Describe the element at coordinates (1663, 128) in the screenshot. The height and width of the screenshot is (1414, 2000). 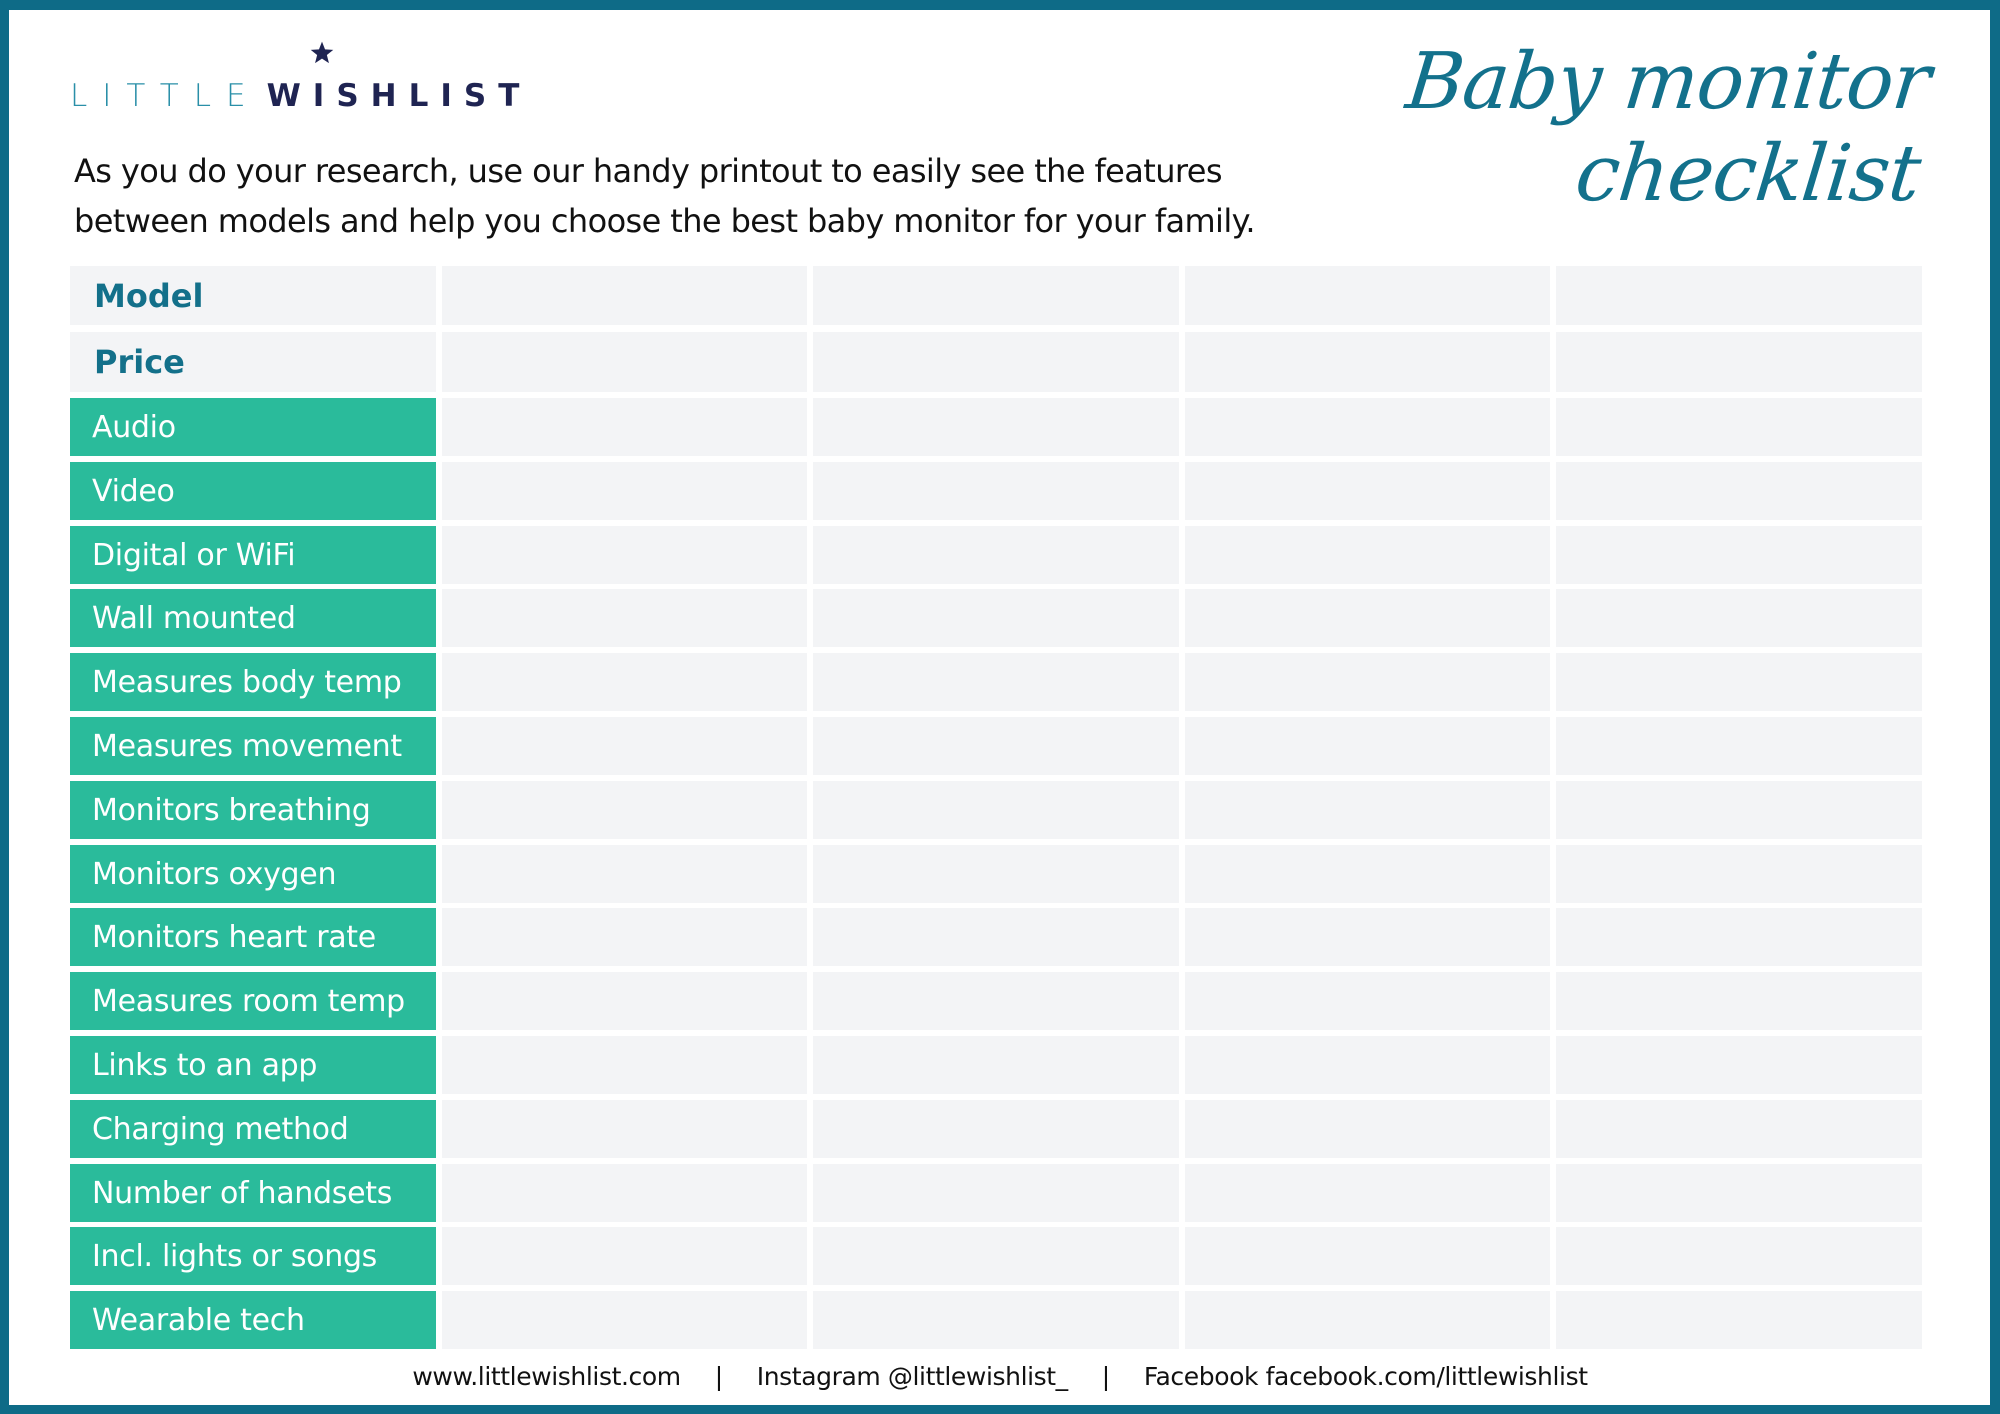
I see `page-title: Baby monitor checklist` at that location.